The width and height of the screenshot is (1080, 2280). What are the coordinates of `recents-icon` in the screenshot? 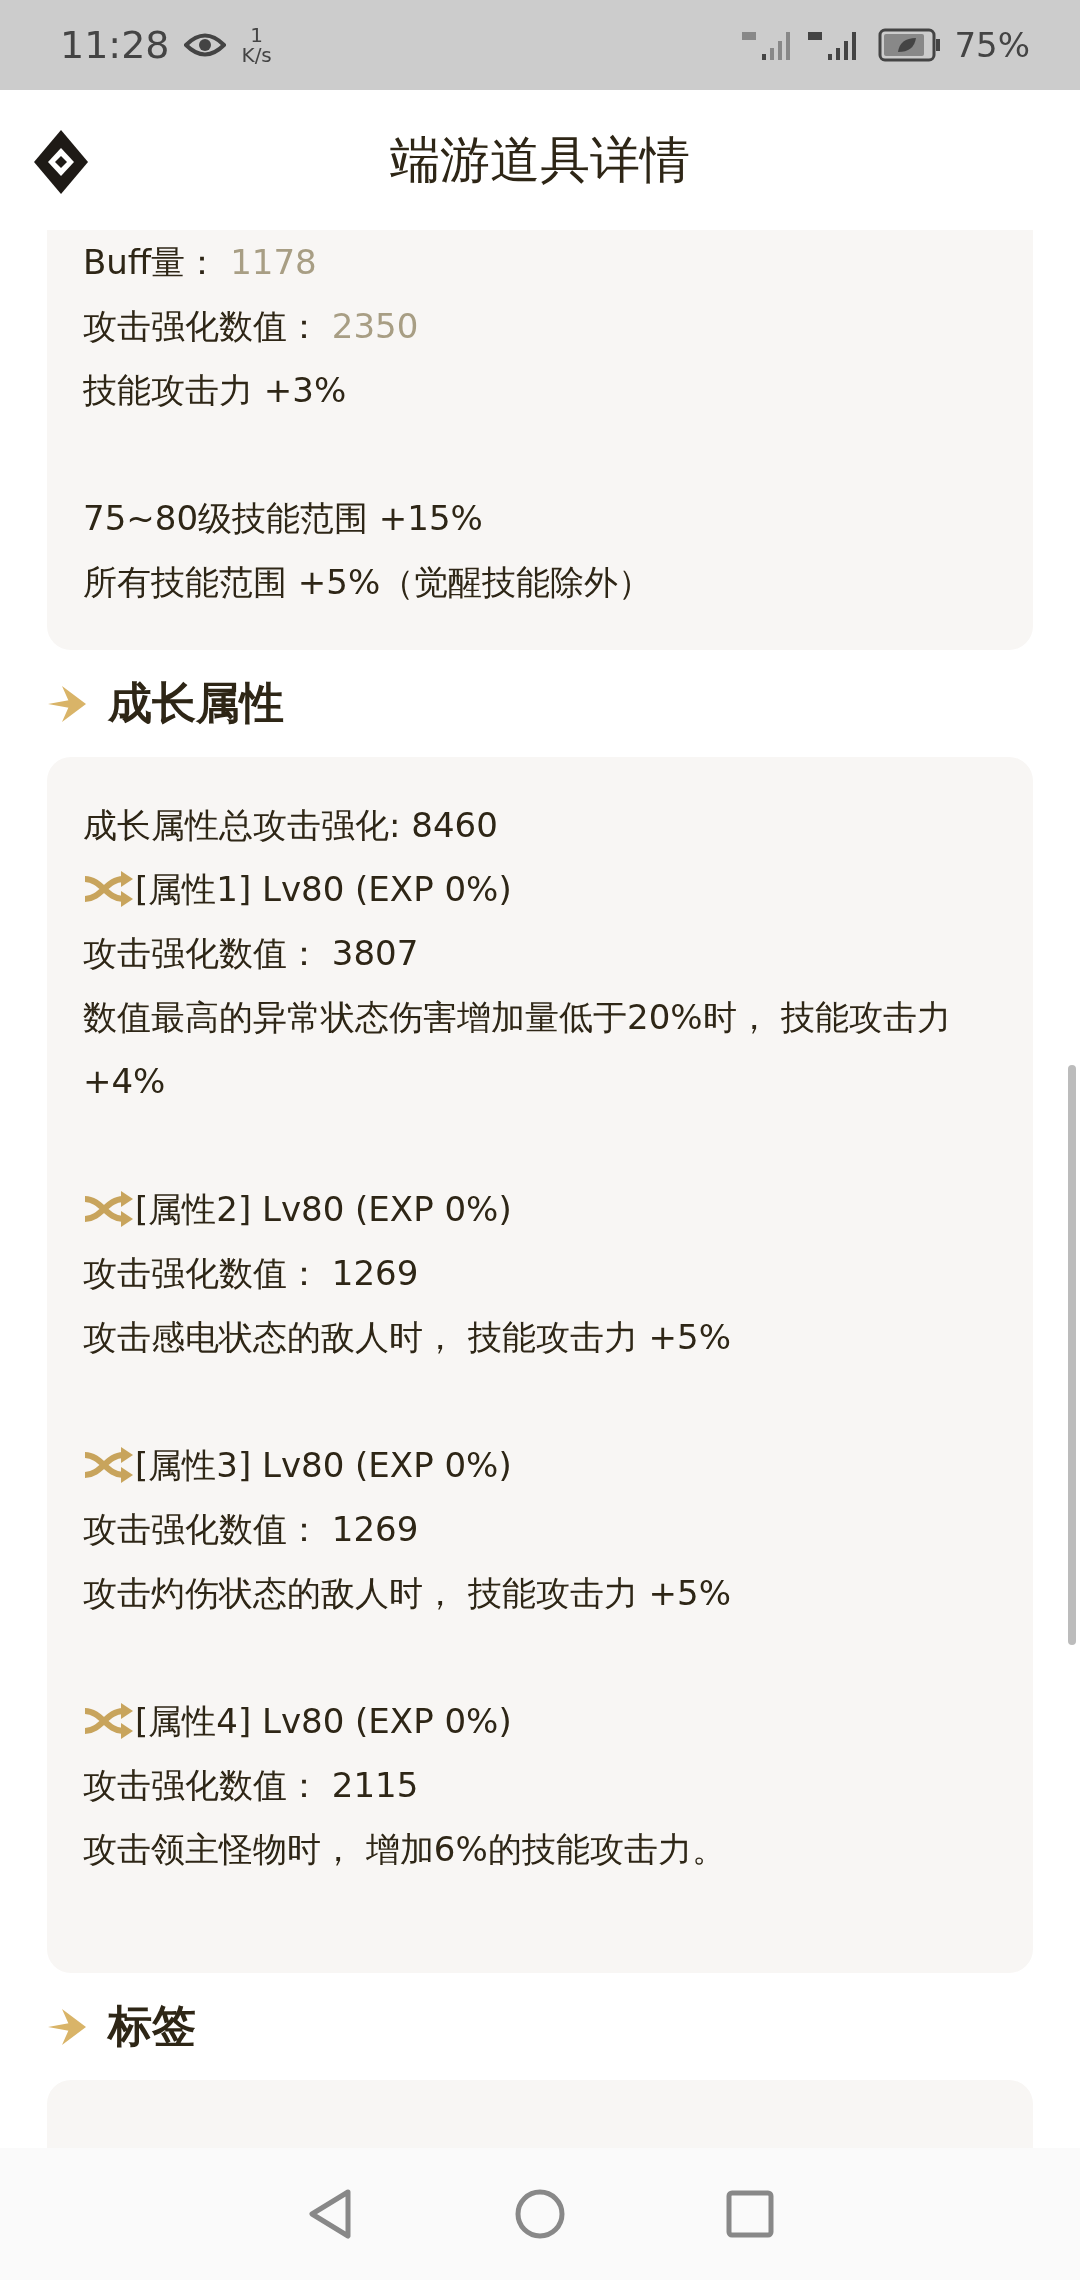 It's located at (750, 2214).